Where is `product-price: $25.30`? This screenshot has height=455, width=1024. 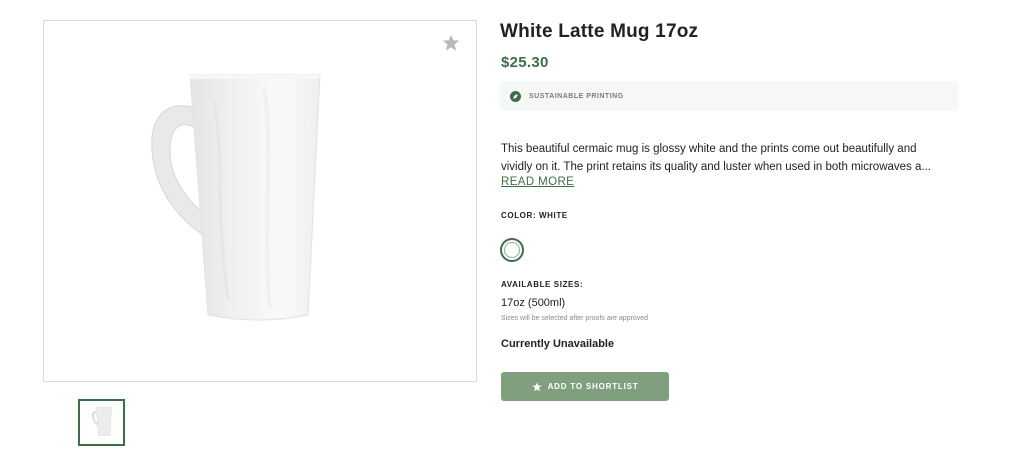 product-price: $25.30 is located at coordinates (525, 62).